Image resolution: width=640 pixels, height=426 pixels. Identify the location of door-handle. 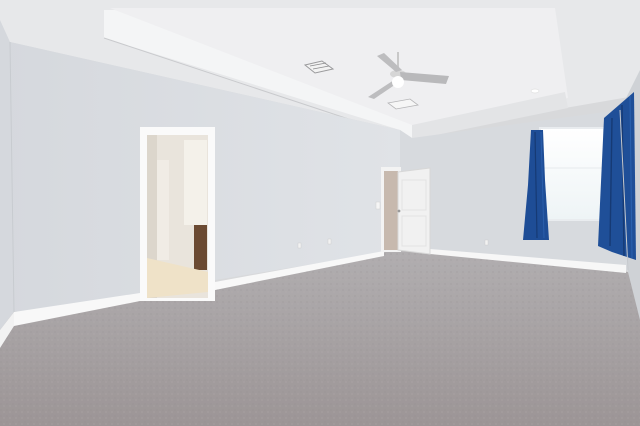
(399, 211).